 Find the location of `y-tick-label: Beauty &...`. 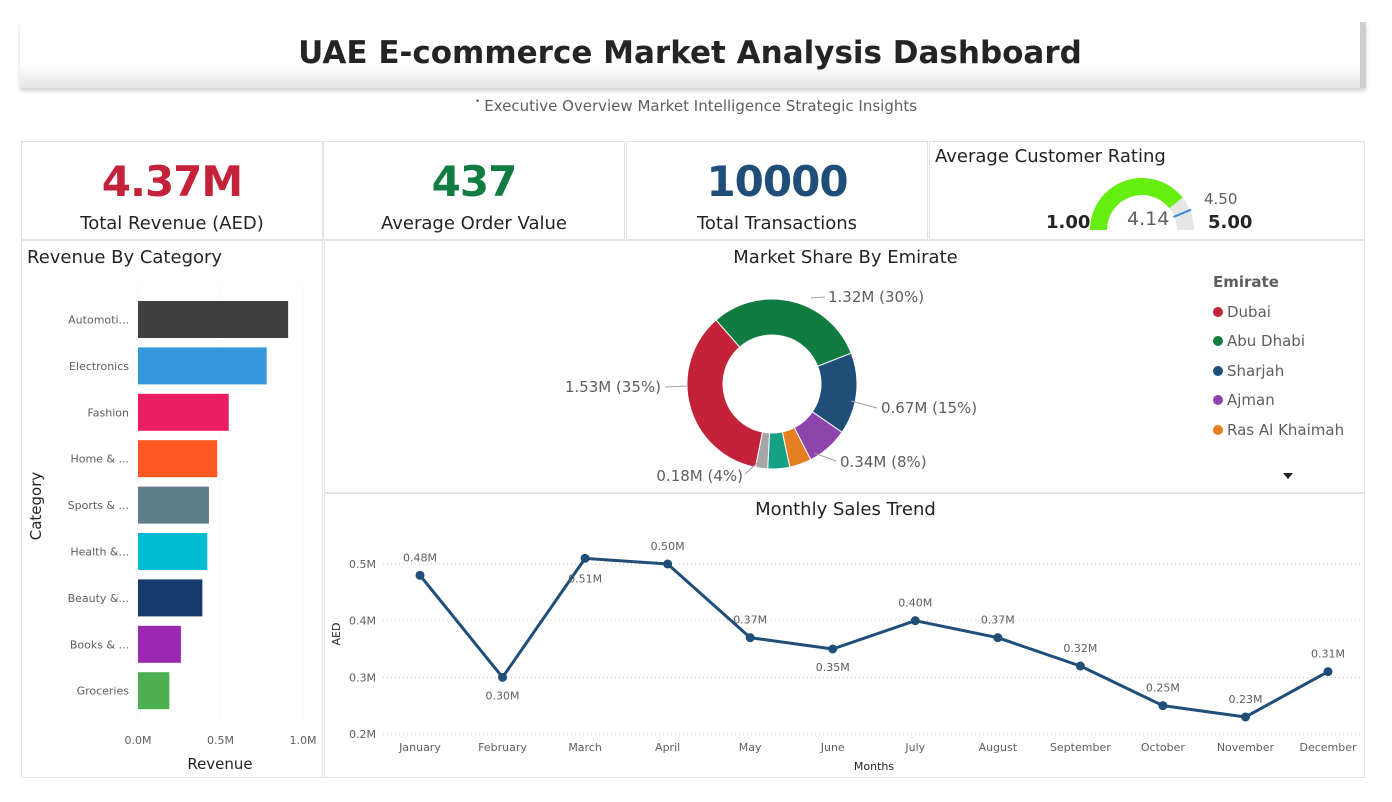

y-tick-label: Beauty &... is located at coordinates (98, 598).